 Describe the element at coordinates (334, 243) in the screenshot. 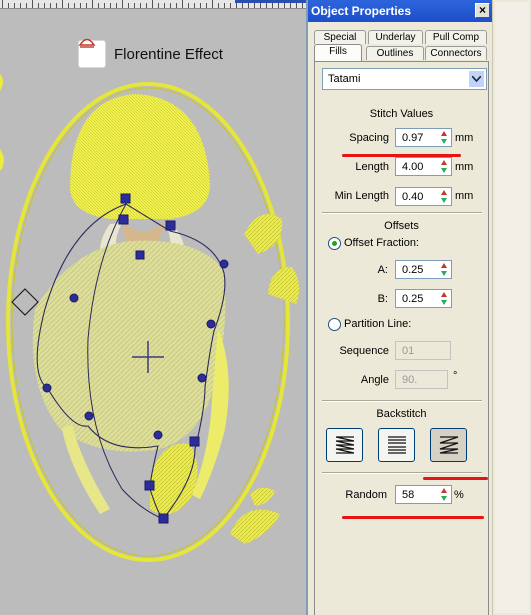

I see `offset-fraction-radio` at that location.